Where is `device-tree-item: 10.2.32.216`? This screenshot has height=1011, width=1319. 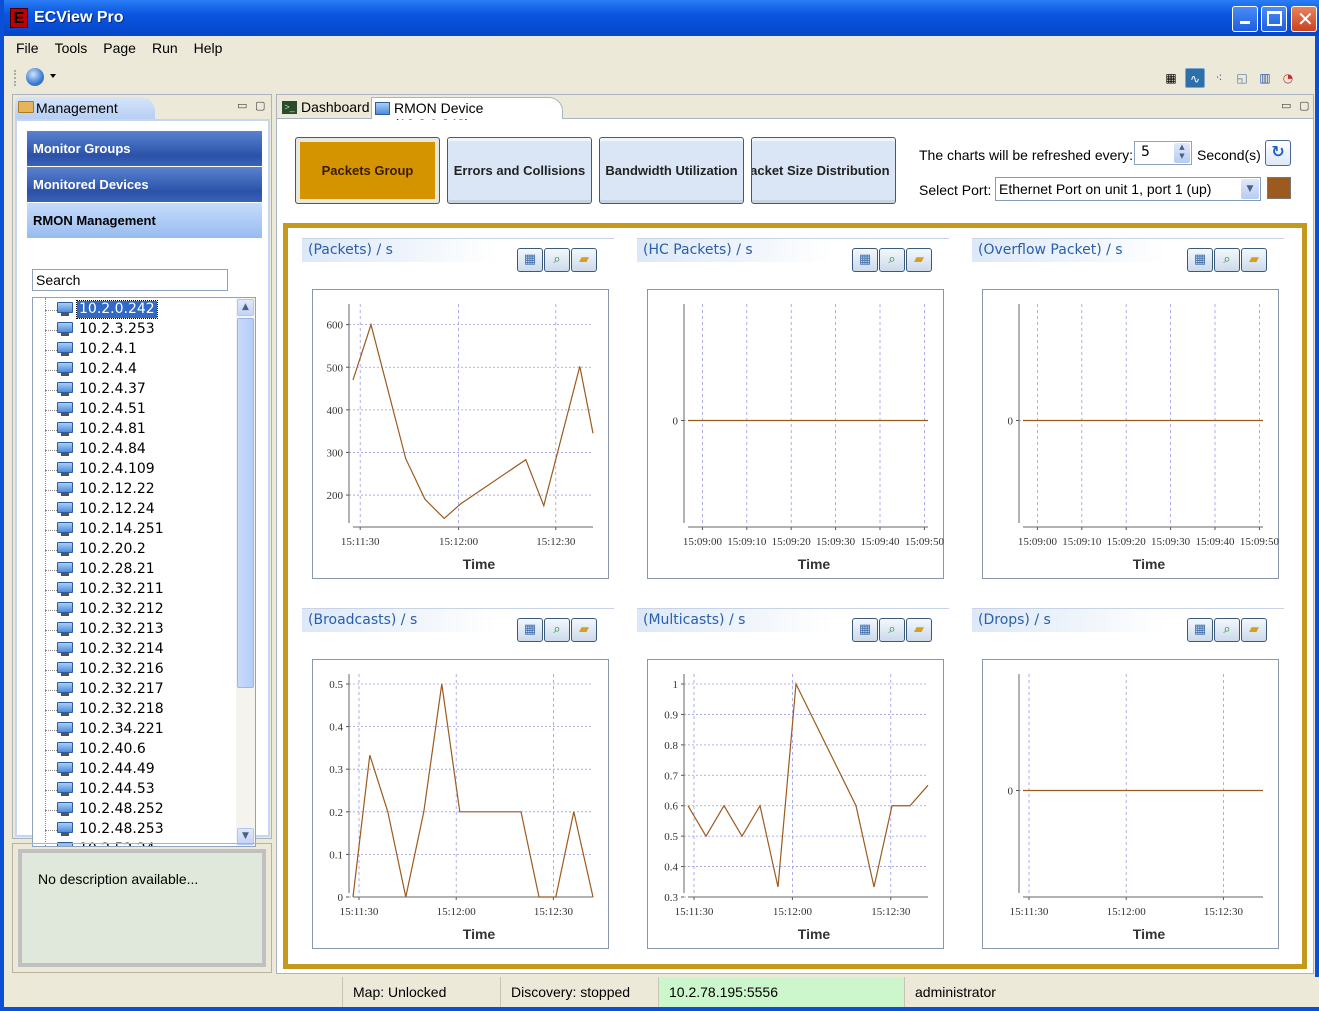 device-tree-item: 10.2.32.216 is located at coordinates (133, 670).